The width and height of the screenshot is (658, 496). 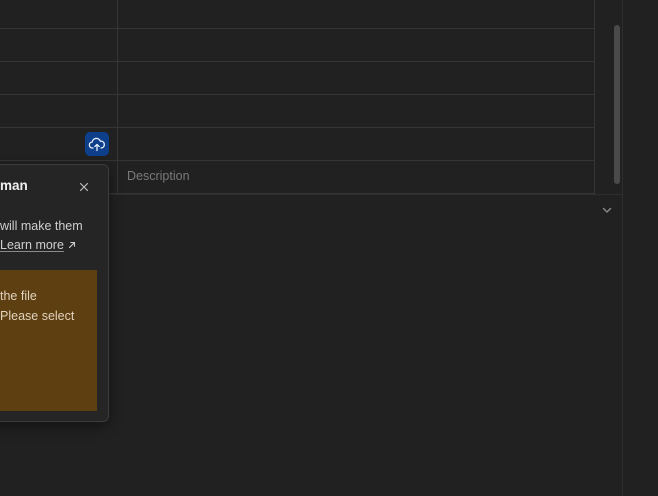 What do you see at coordinates (41, 226) in the screenshot?
I see `popover-body-text: will make them` at bounding box center [41, 226].